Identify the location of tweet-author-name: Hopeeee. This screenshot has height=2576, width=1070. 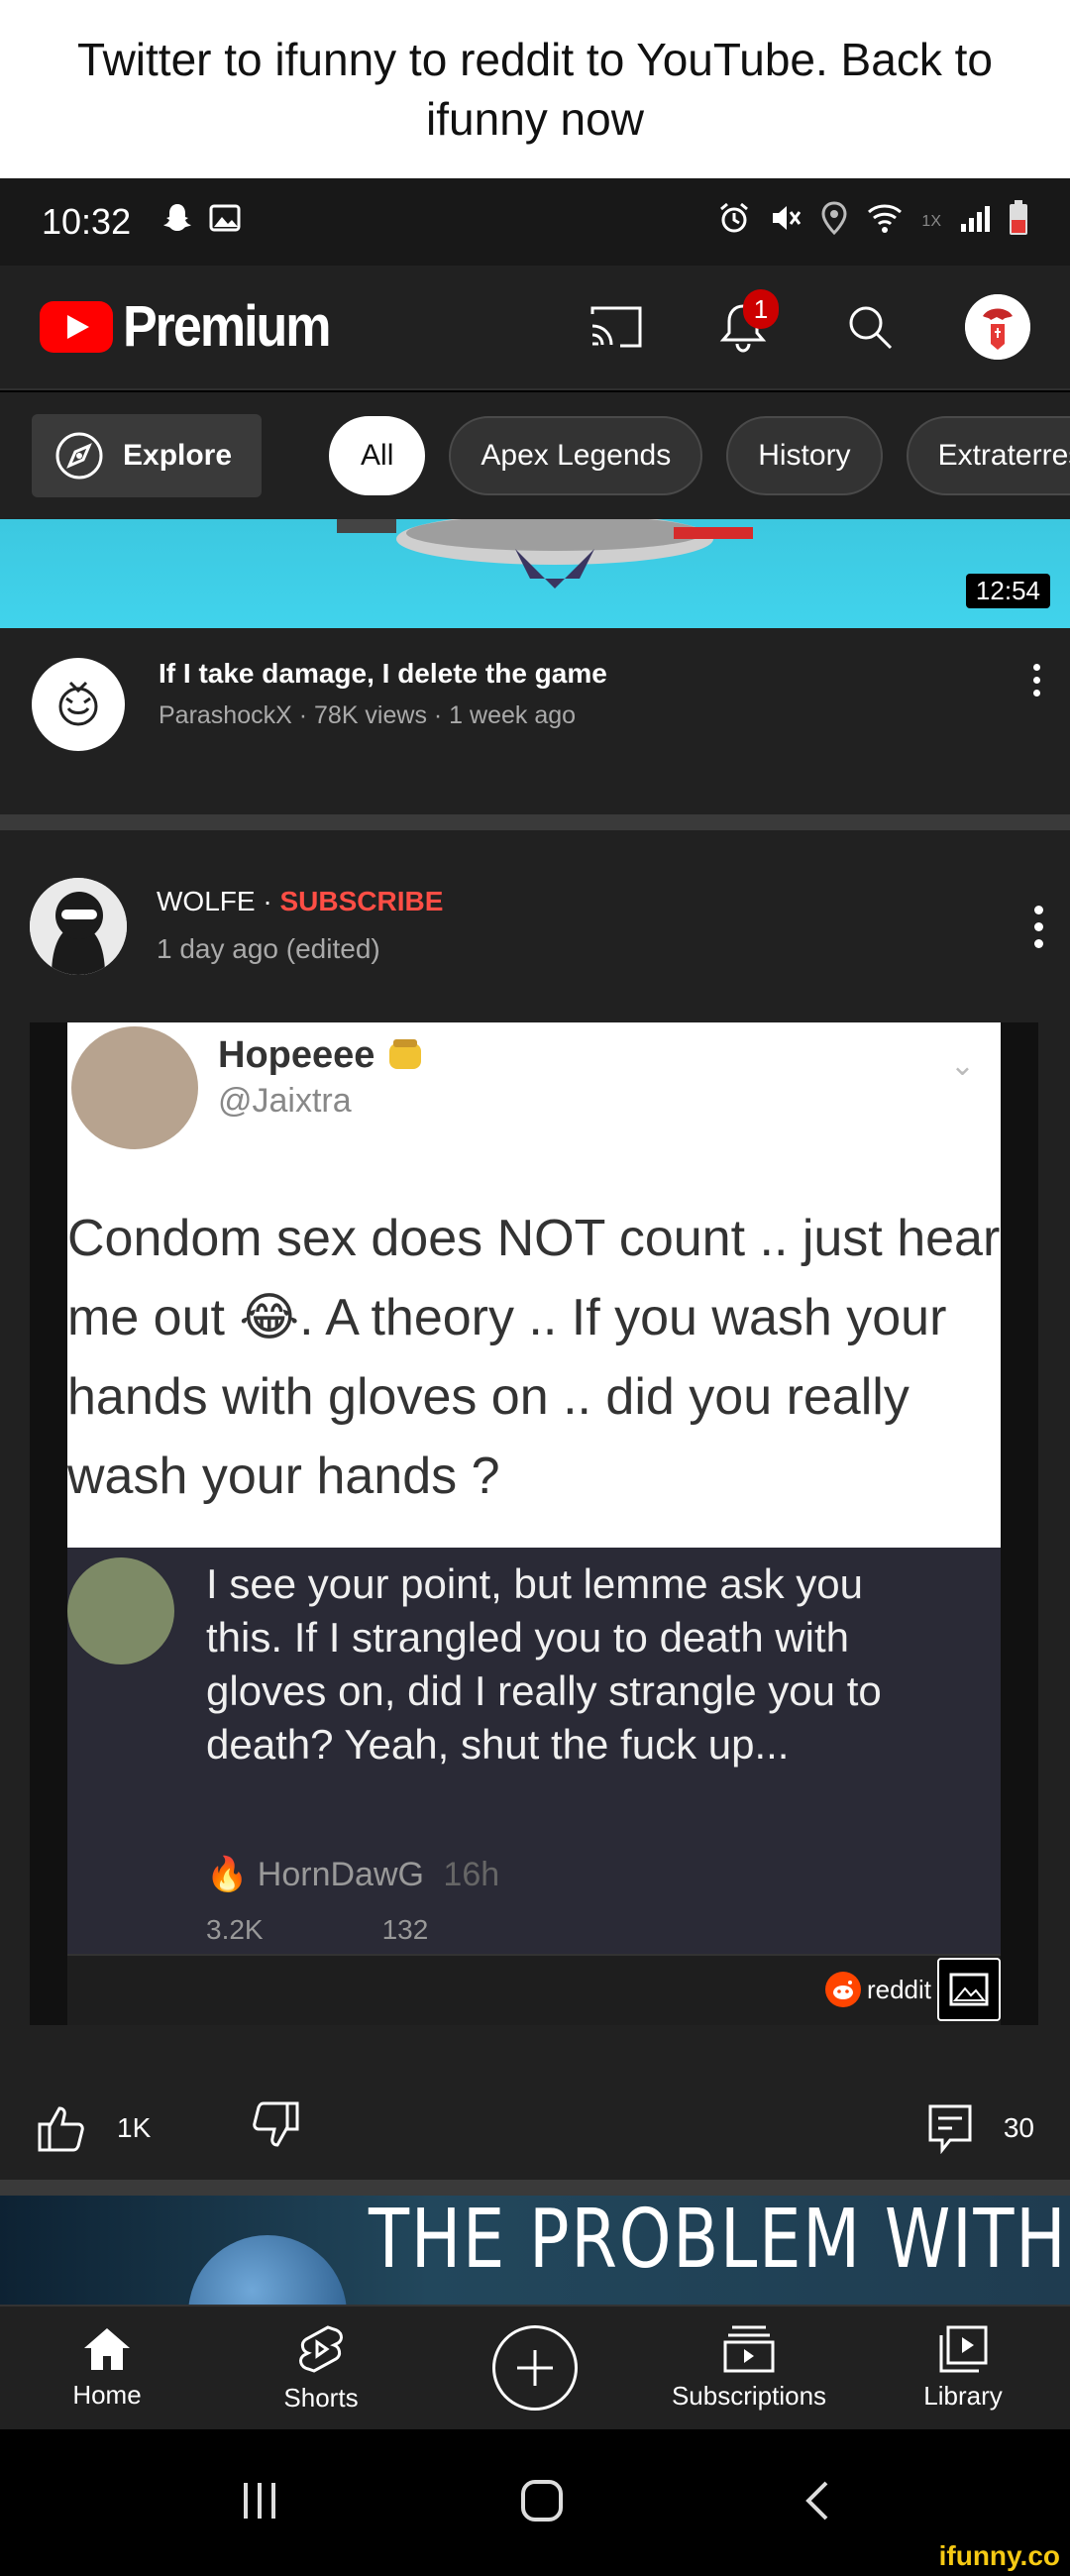
(321, 1055).